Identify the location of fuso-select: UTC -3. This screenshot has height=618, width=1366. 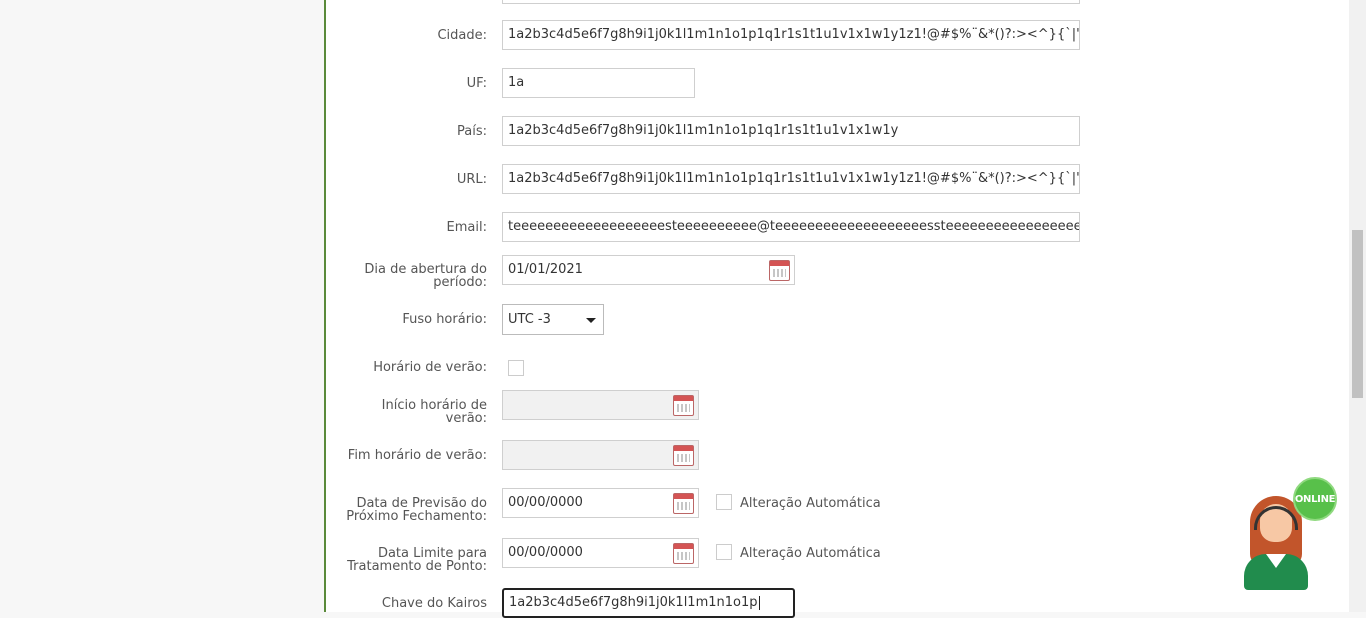
(553, 319).